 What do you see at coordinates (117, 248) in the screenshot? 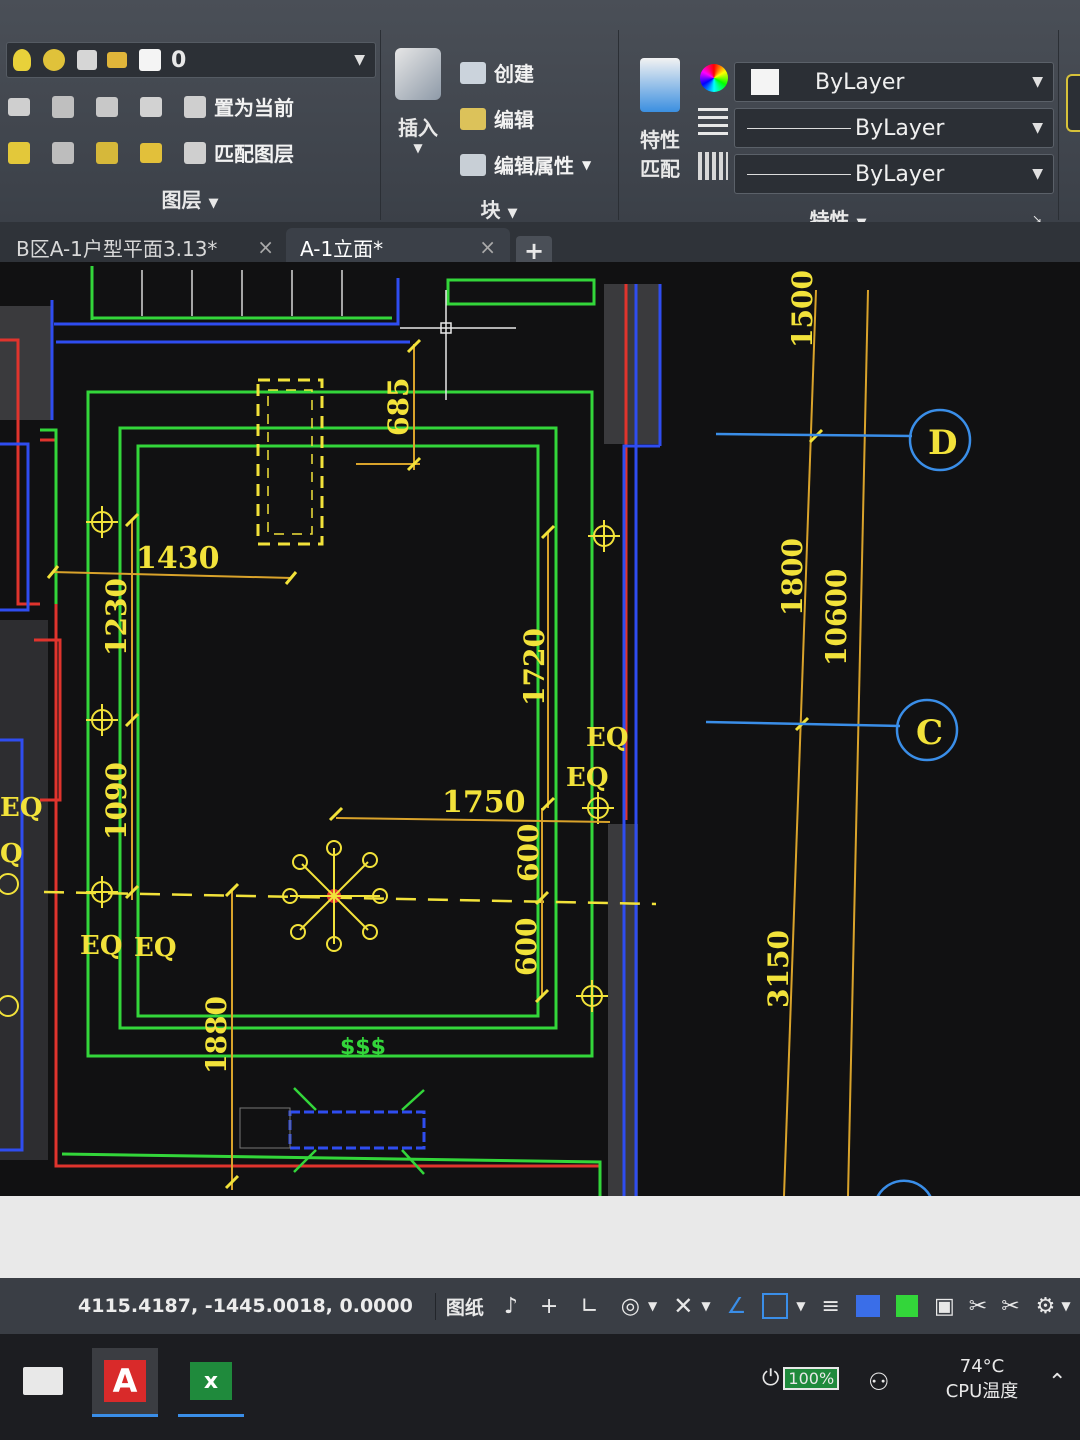
I see `tab-floor-plan-label: B区A-1户型平面3.13*` at bounding box center [117, 248].